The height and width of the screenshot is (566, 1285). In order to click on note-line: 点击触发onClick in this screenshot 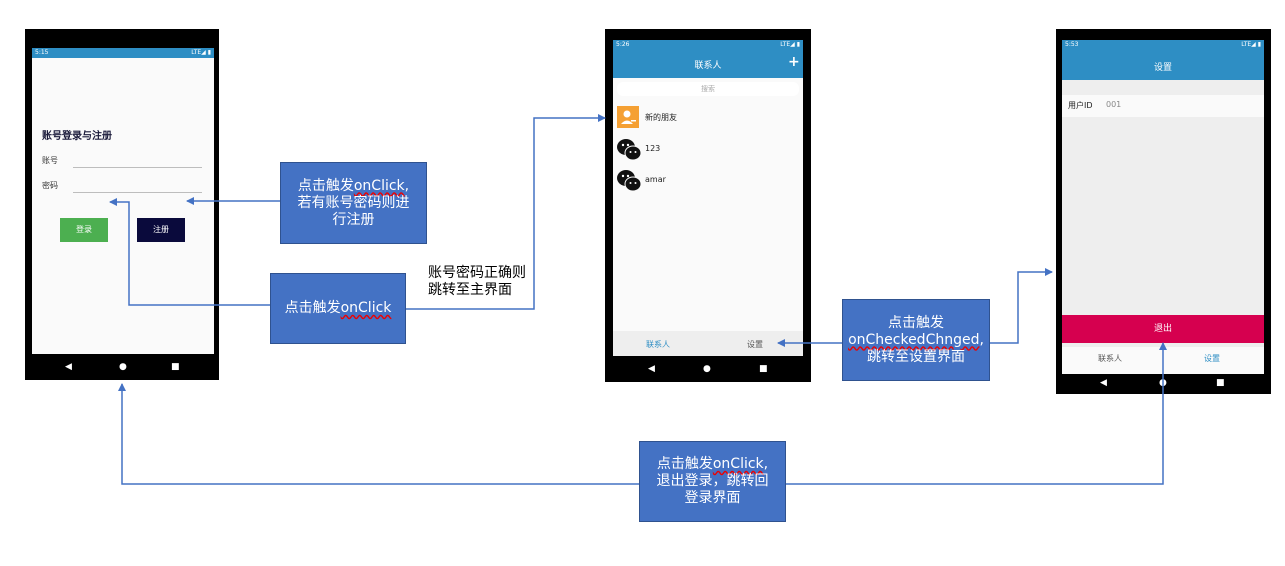, I will do `click(338, 308)`.